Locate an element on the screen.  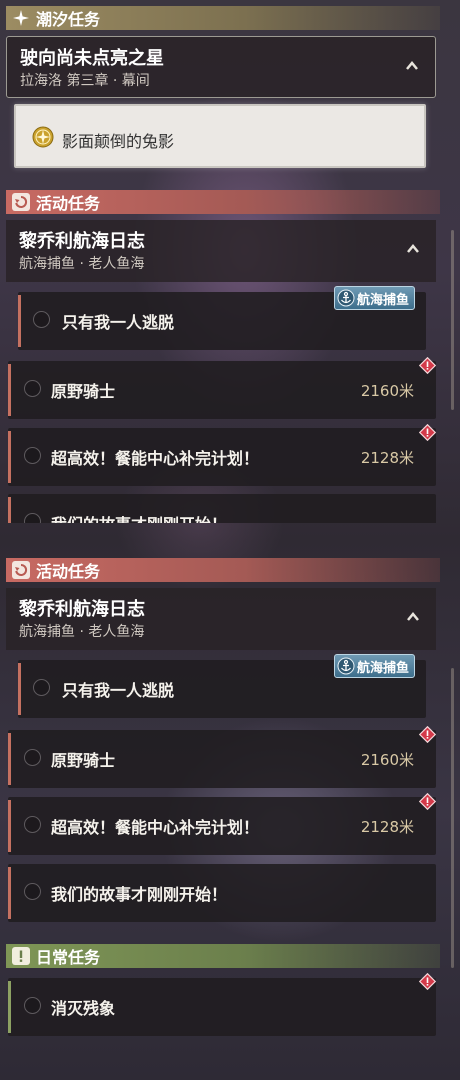
quest-label: 影面颠倒的兔影 is located at coordinates (118, 141).